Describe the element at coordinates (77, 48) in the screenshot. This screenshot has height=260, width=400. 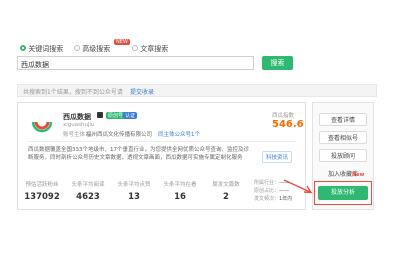
I see `radio-advanced` at that location.